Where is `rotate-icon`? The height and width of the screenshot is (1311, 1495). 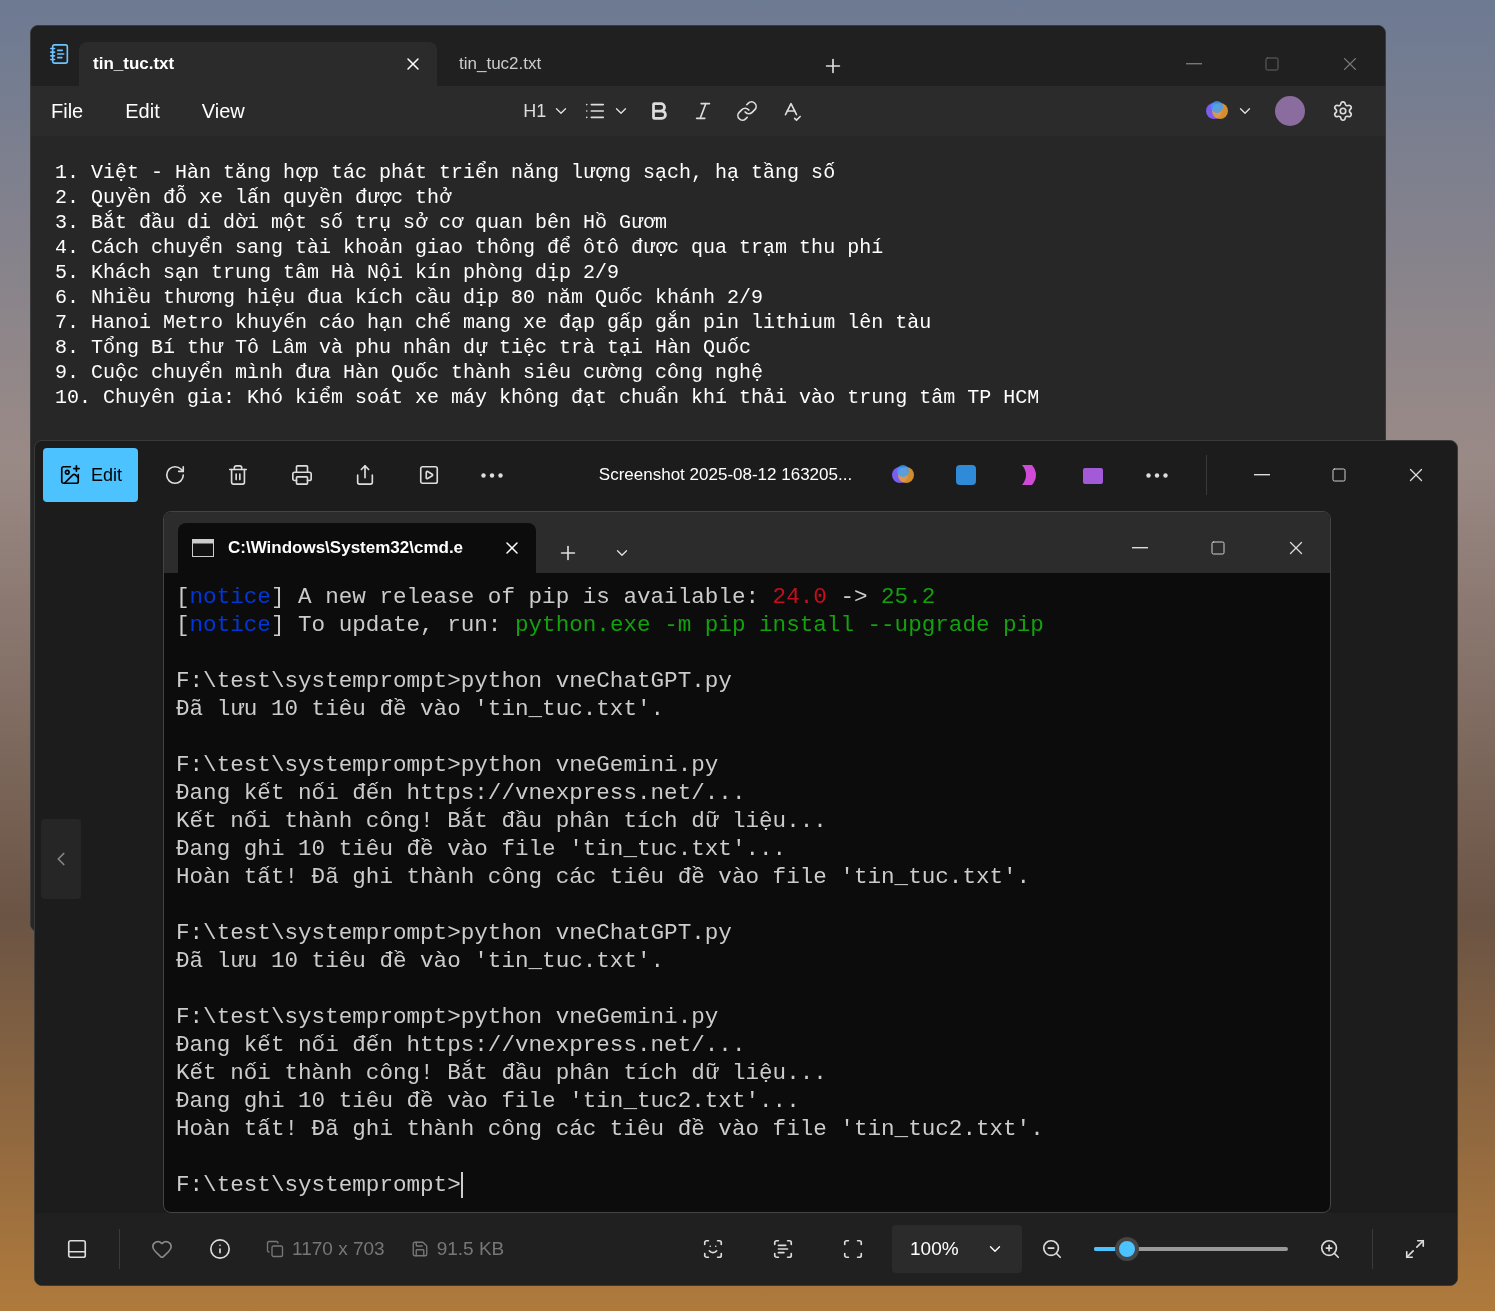
rotate-icon is located at coordinates (174, 475).